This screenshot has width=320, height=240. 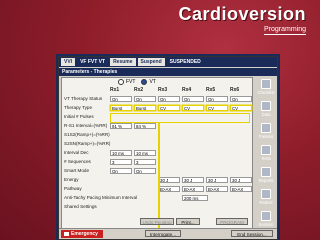 I want to click on radio-vt-label: VT, so click(x=152, y=82).